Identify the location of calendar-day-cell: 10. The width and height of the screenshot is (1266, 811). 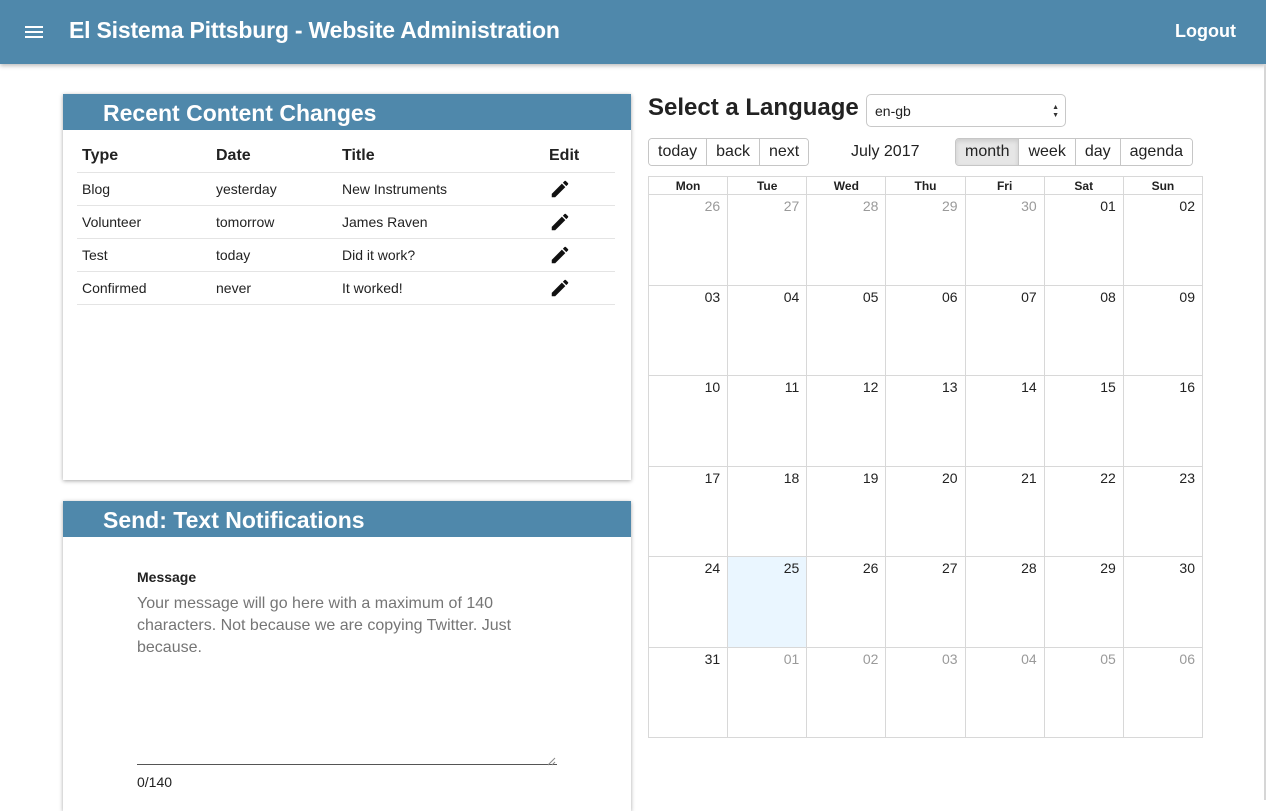
(688, 421).